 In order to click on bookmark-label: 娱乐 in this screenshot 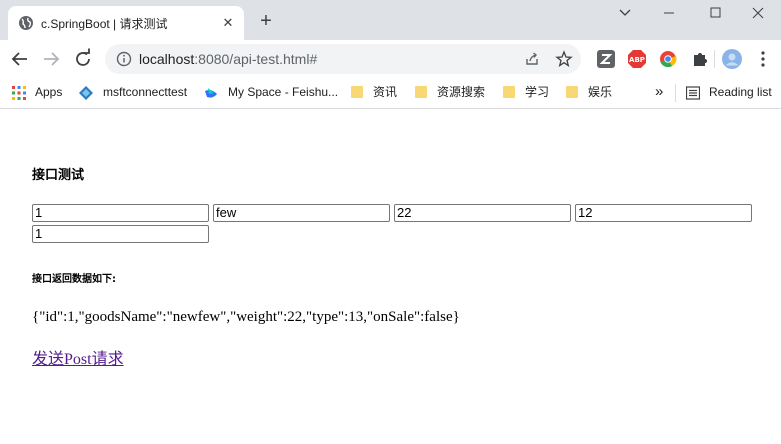, I will do `click(600, 92)`.